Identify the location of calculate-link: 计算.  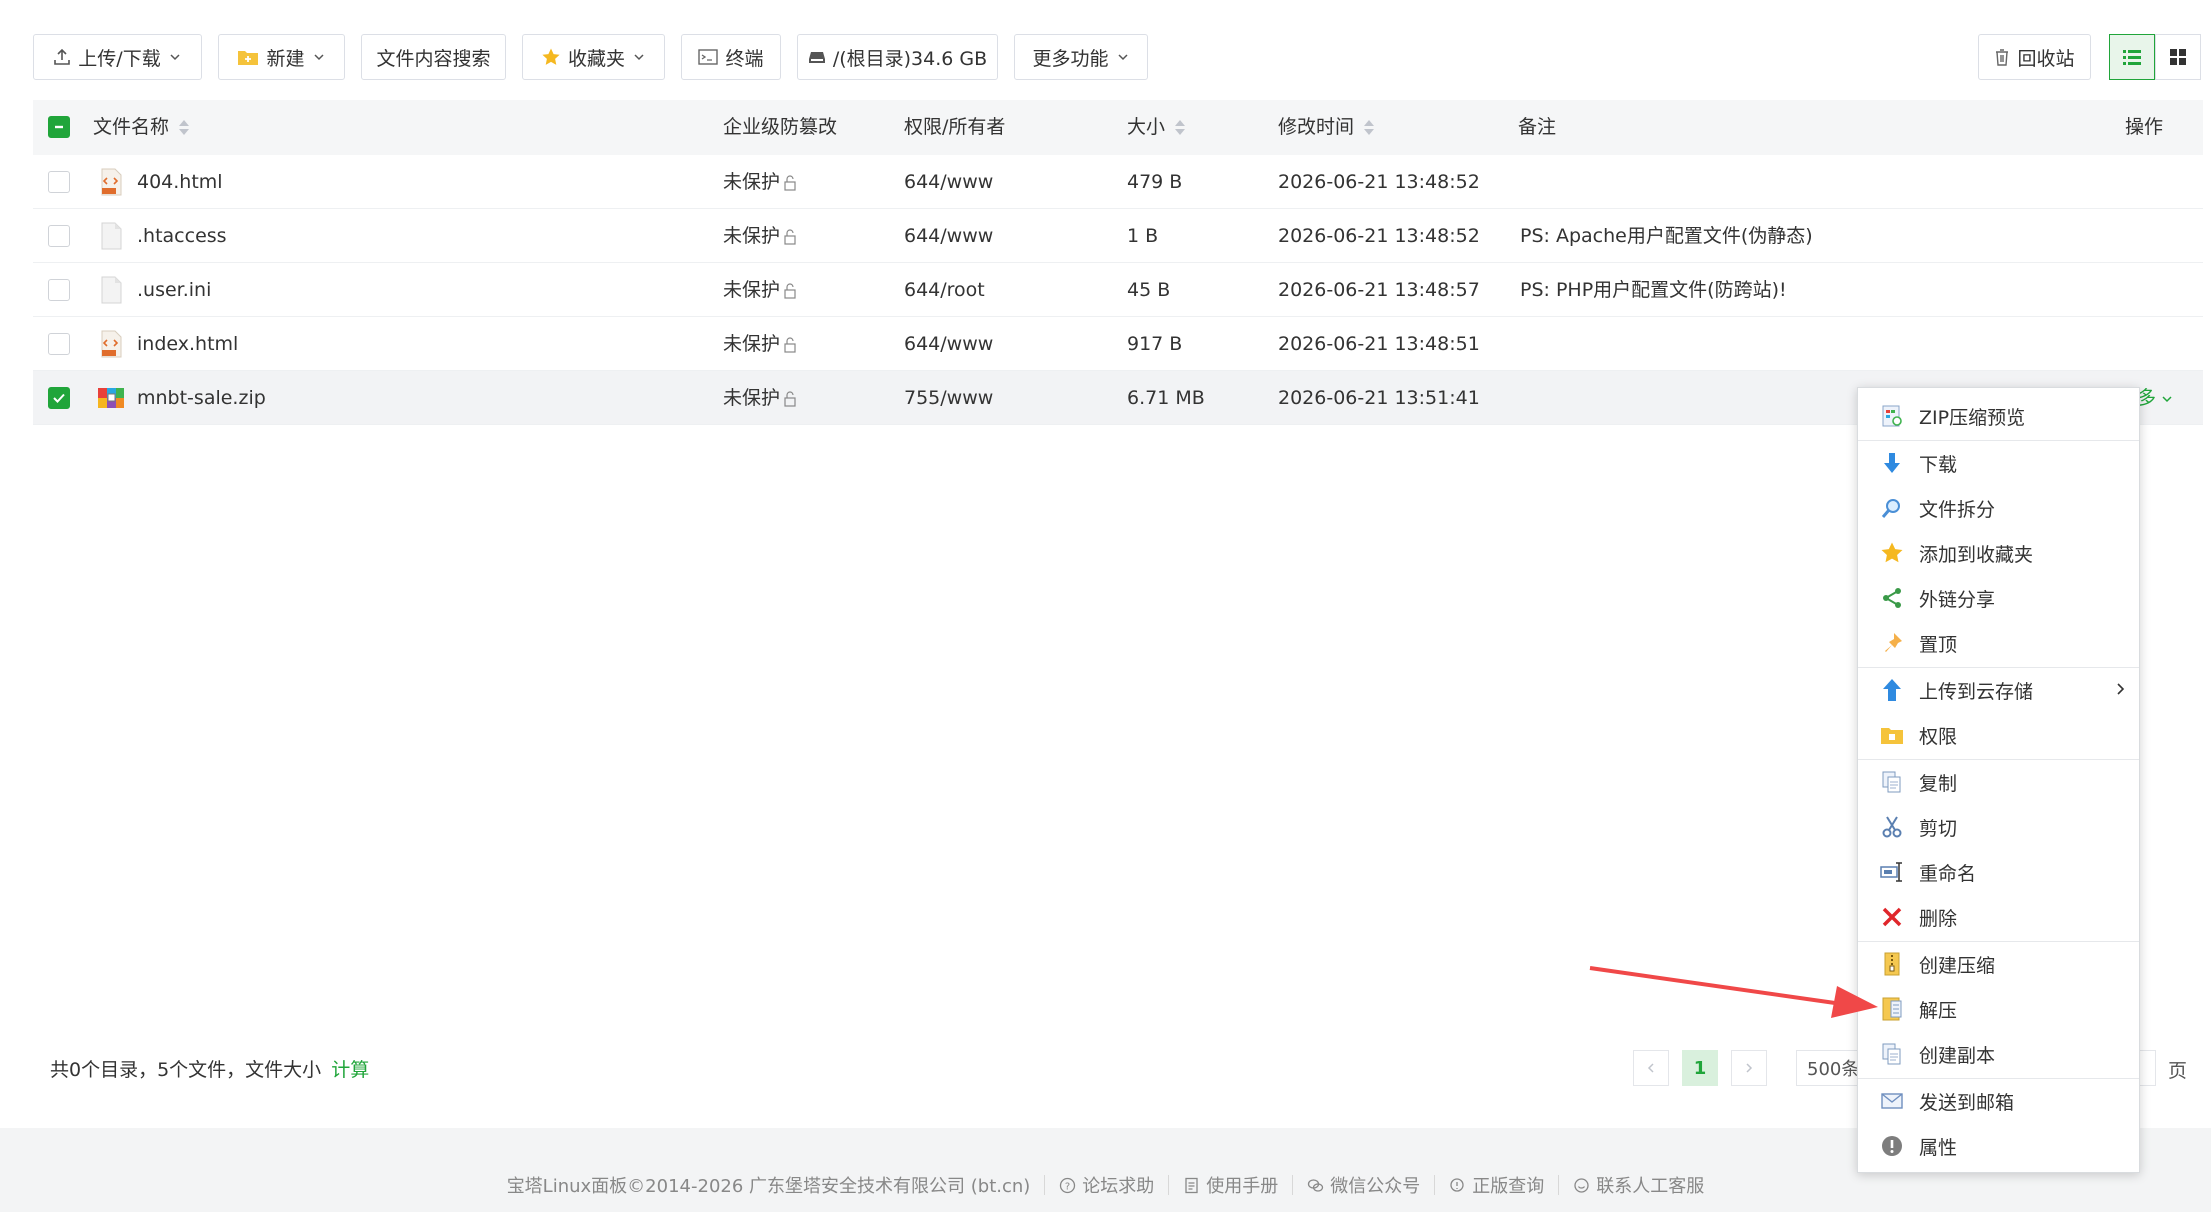
(350, 1070).